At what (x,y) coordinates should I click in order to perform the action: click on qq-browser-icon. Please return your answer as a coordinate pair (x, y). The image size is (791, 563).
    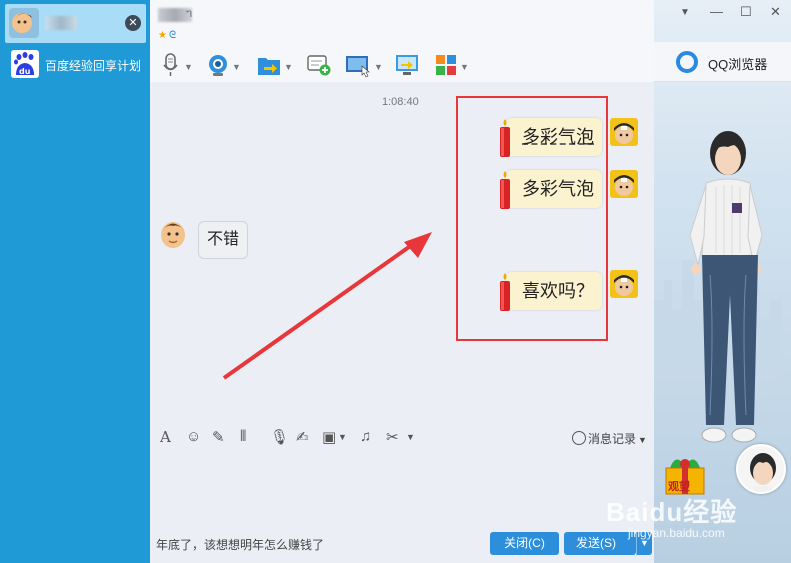
    Looking at the image, I should click on (687, 62).